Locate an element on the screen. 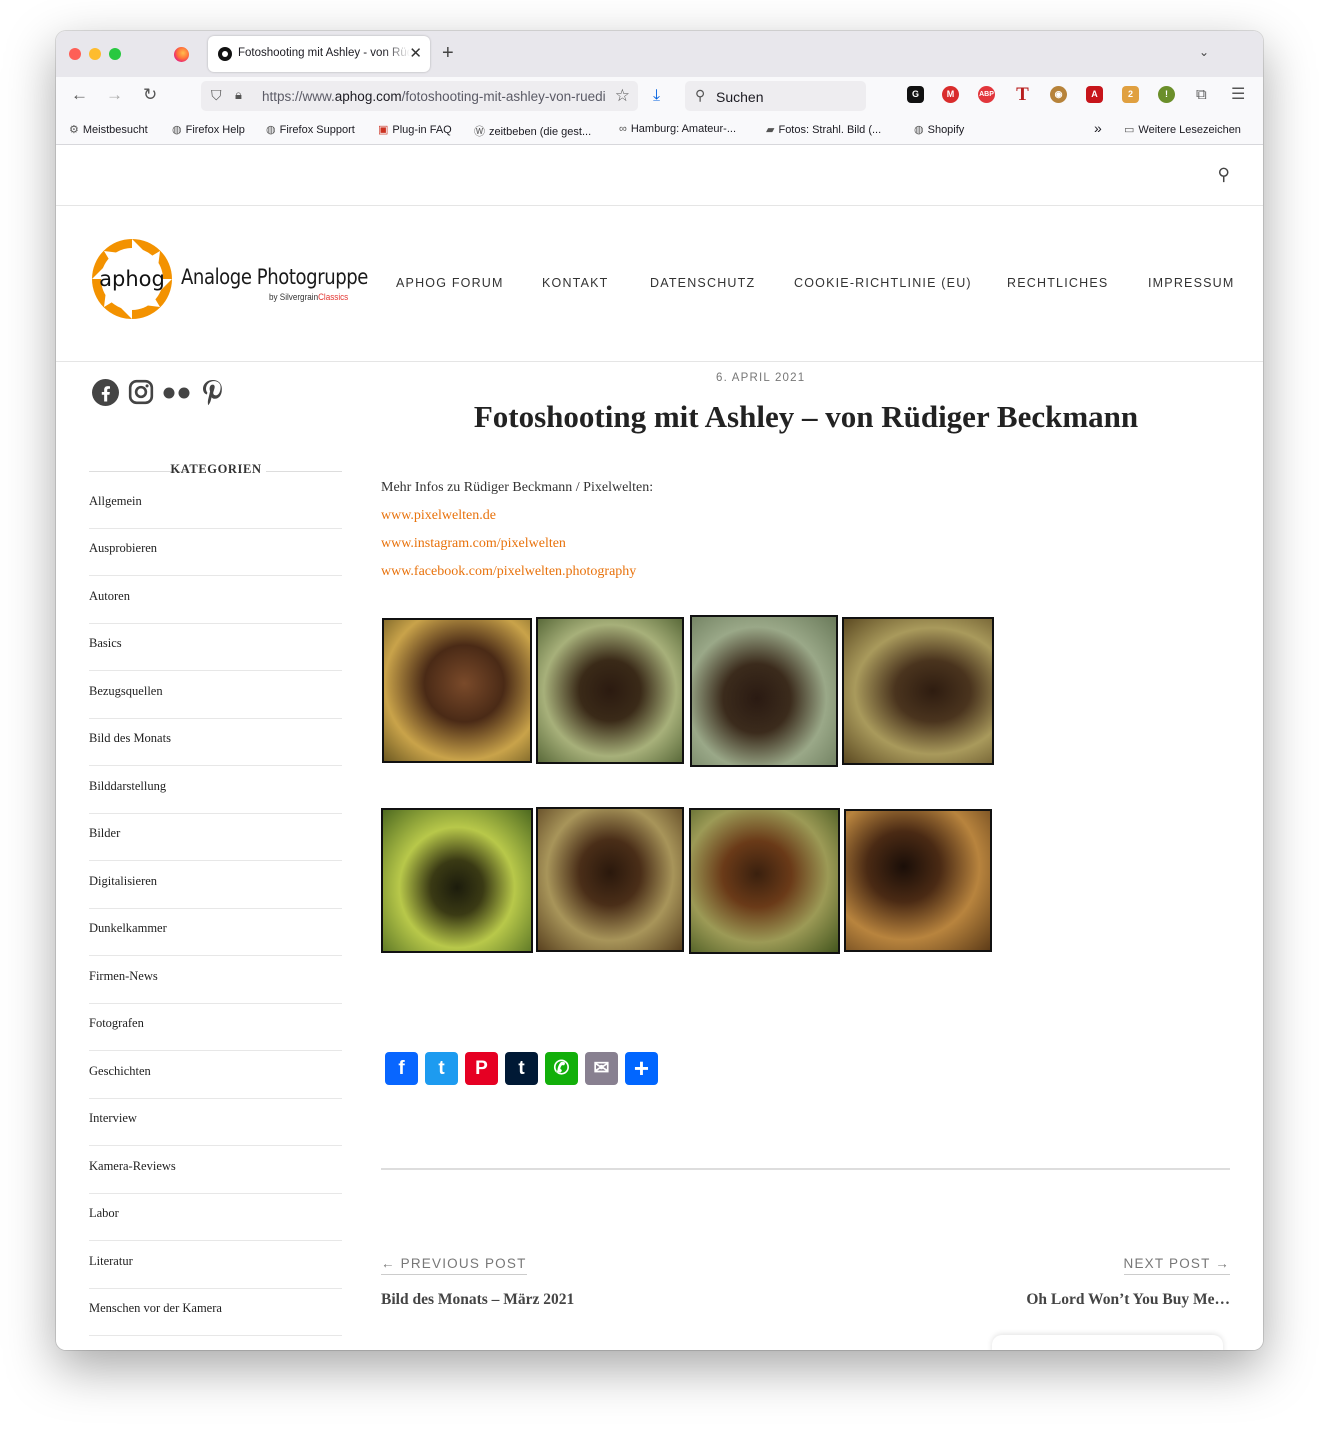 Image resolution: width=1319 pixels, height=1430 pixels. extension-mega-icon: M is located at coordinates (950, 94).